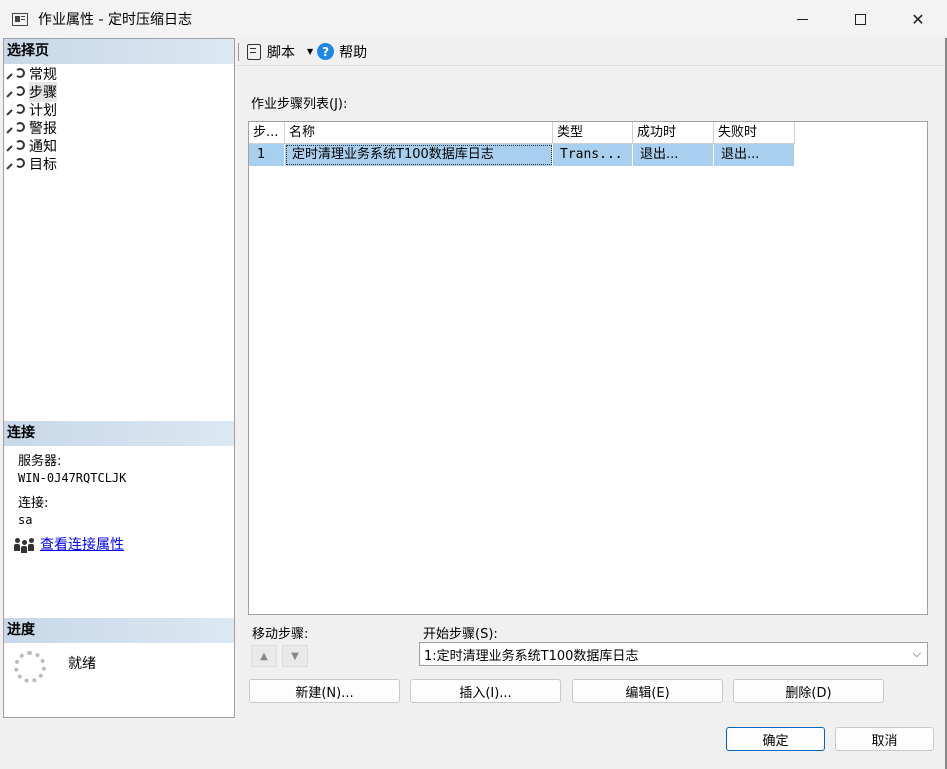 The height and width of the screenshot is (769, 947). What do you see at coordinates (115, 20) in the screenshot?
I see `window-title: 作业属性 - 定时压缩日志` at bounding box center [115, 20].